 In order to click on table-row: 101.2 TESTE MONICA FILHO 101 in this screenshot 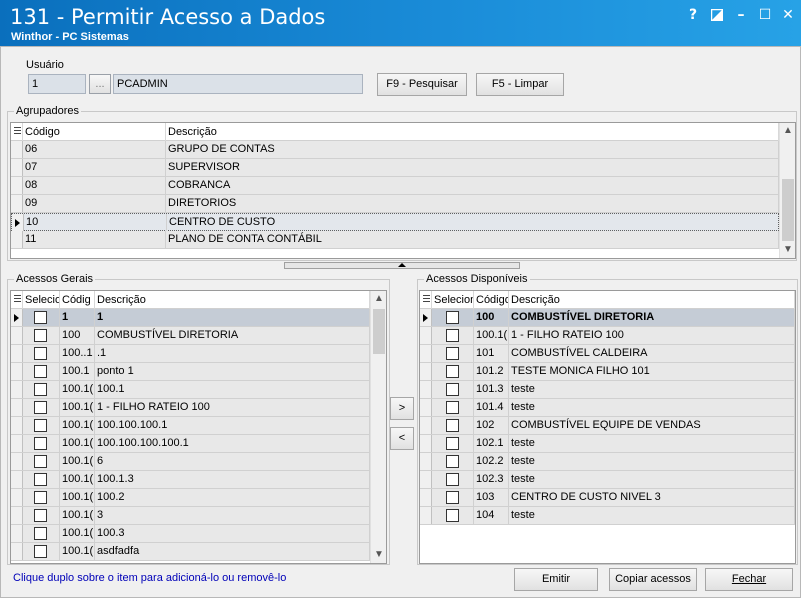, I will do `click(607, 372)`.